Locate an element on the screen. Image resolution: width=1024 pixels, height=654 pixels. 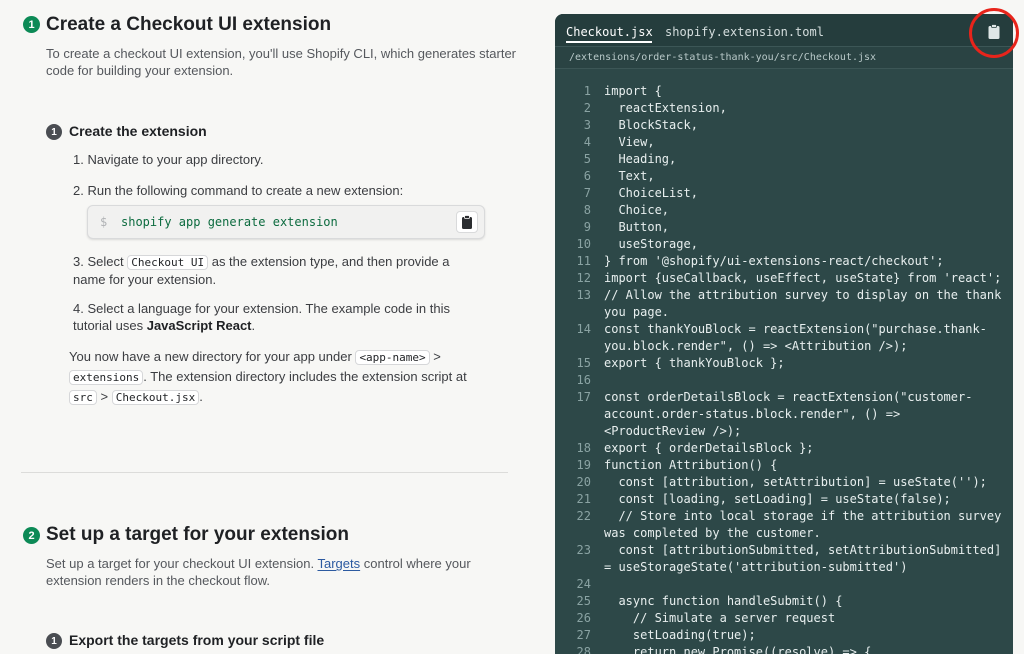
step-number: 1 is located at coordinates (31, 24).